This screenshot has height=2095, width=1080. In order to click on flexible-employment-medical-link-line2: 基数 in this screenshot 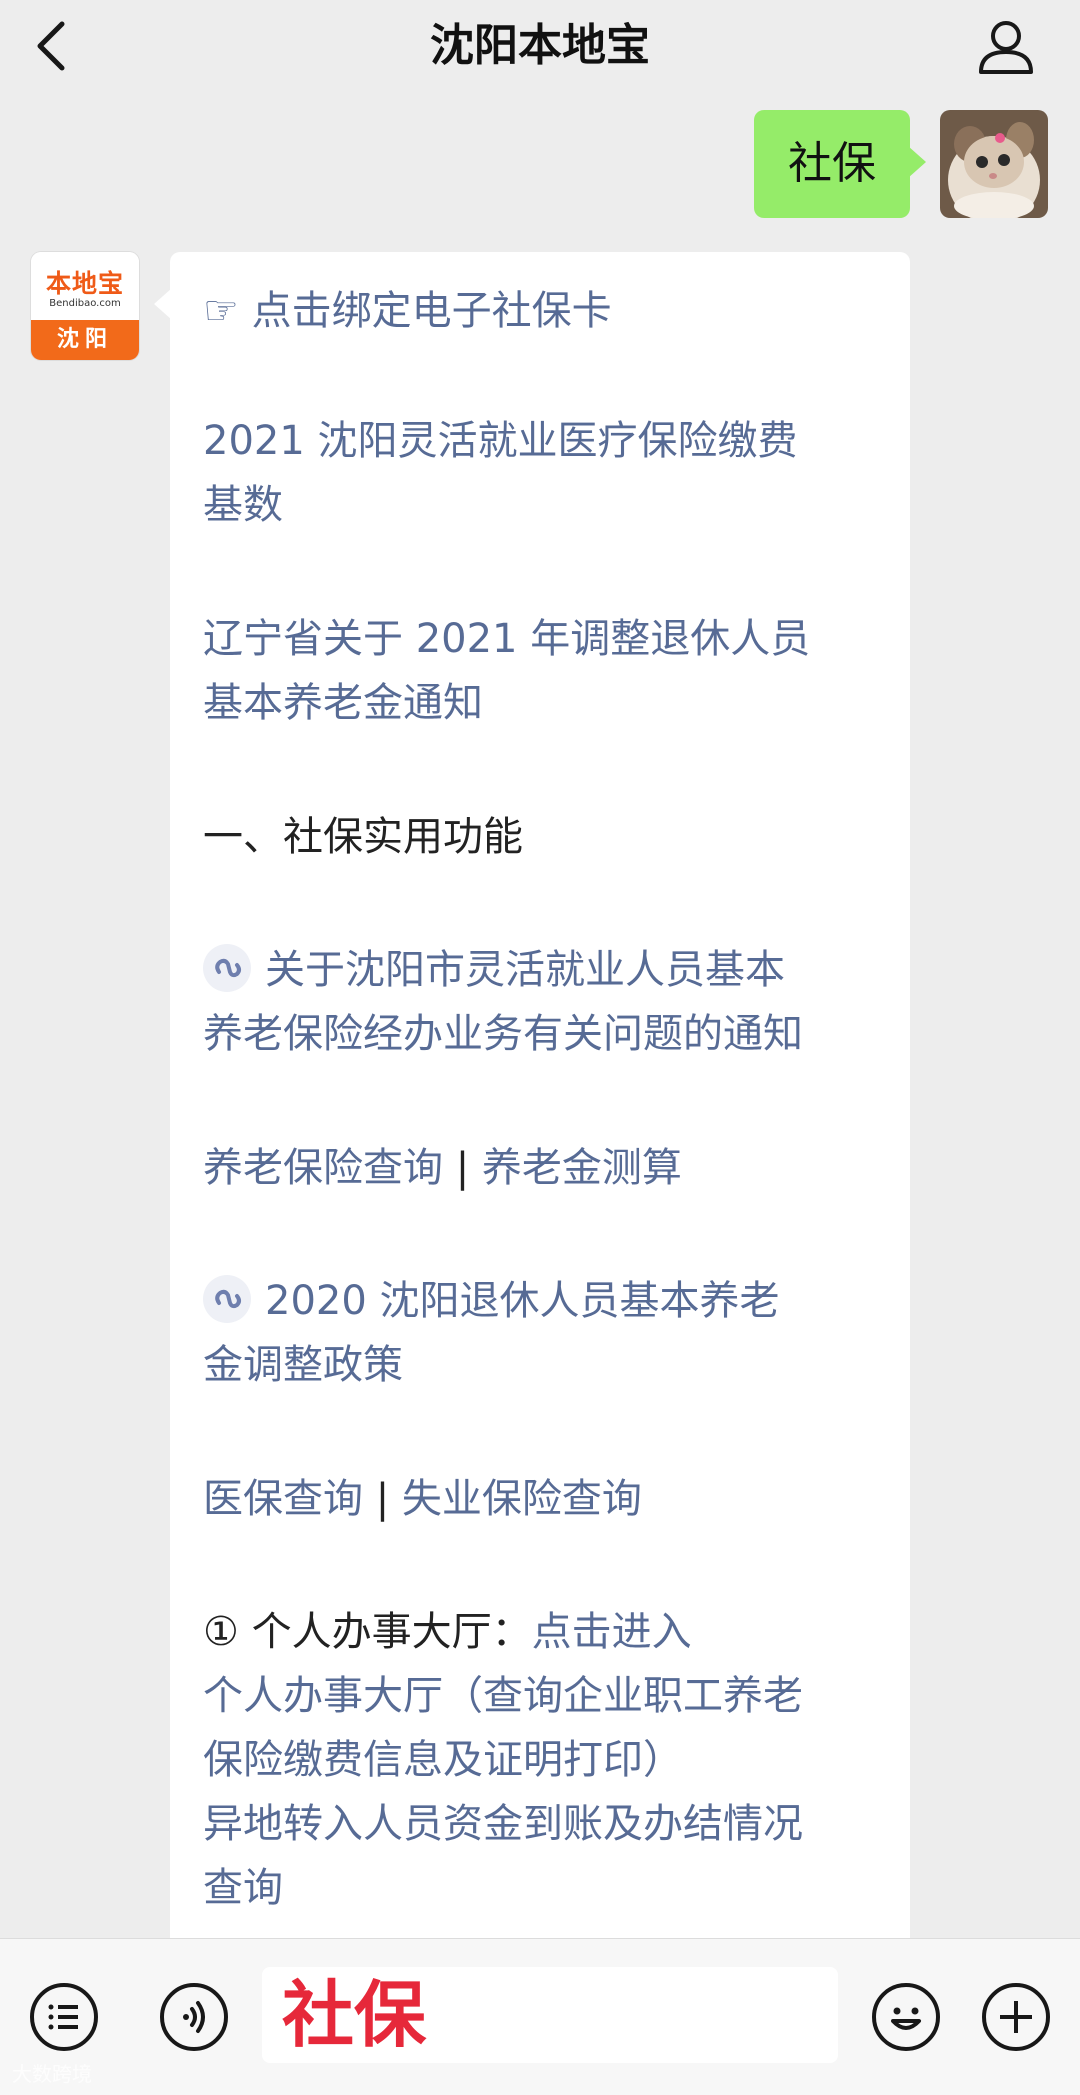, I will do `click(243, 505)`.